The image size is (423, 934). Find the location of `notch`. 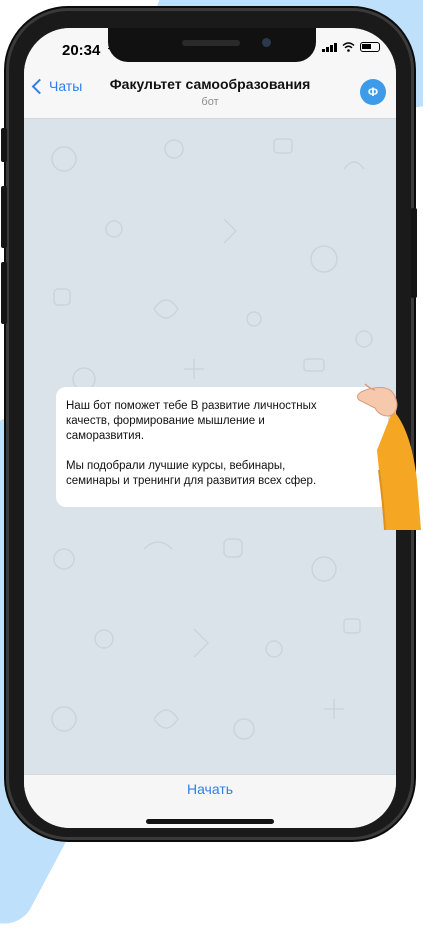

notch is located at coordinates (212, 45).